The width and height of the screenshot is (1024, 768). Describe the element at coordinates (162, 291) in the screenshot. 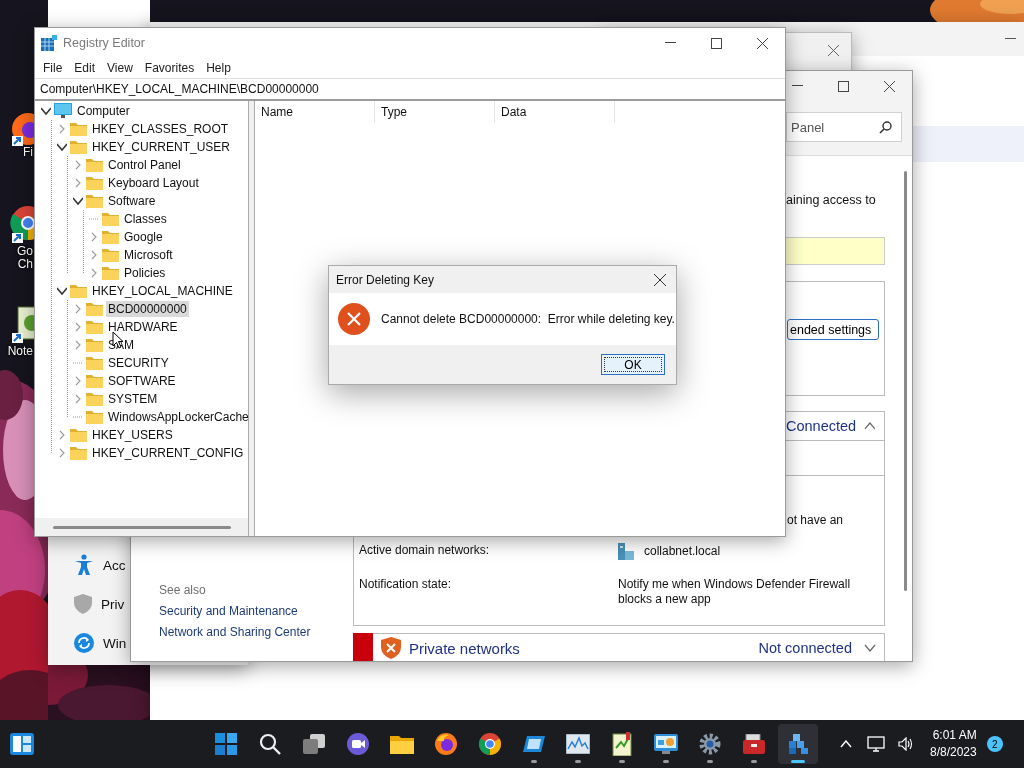

I see `tree-item: HKEY_LOCAL_MACHINE` at that location.